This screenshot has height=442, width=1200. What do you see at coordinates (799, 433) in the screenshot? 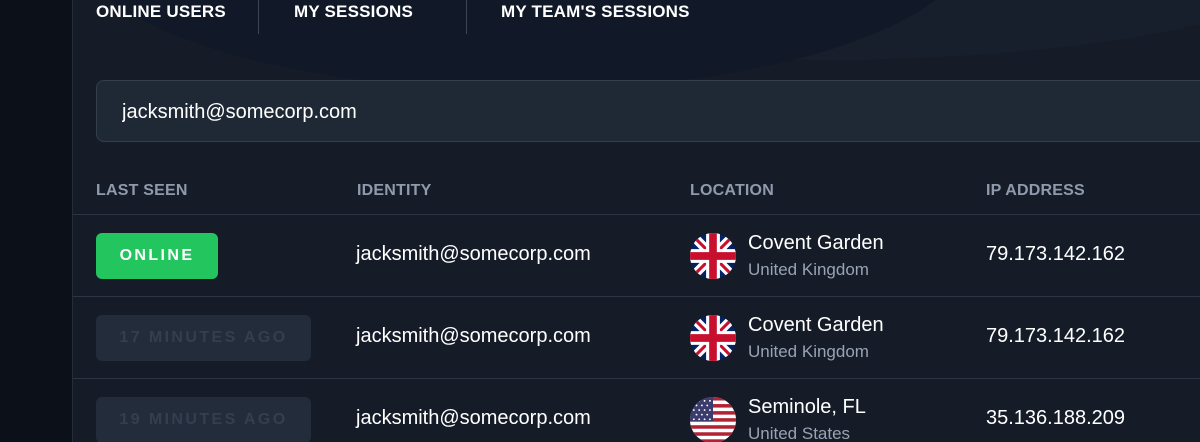
I see `location-country: United States` at bounding box center [799, 433].